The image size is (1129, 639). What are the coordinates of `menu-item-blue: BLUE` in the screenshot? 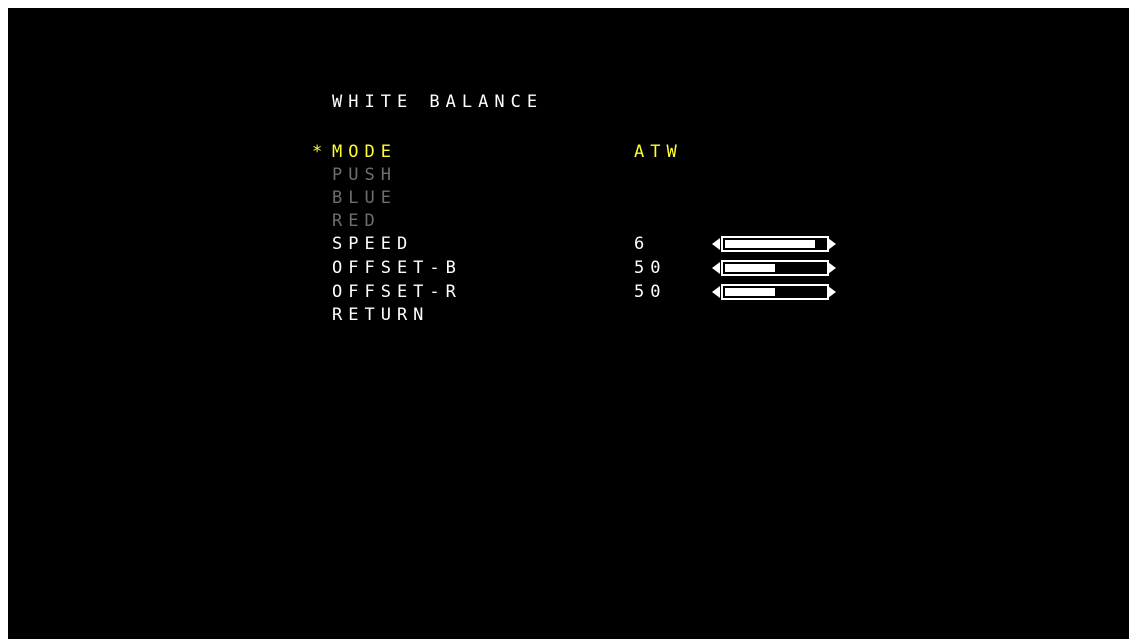 It's located at (364, 198).